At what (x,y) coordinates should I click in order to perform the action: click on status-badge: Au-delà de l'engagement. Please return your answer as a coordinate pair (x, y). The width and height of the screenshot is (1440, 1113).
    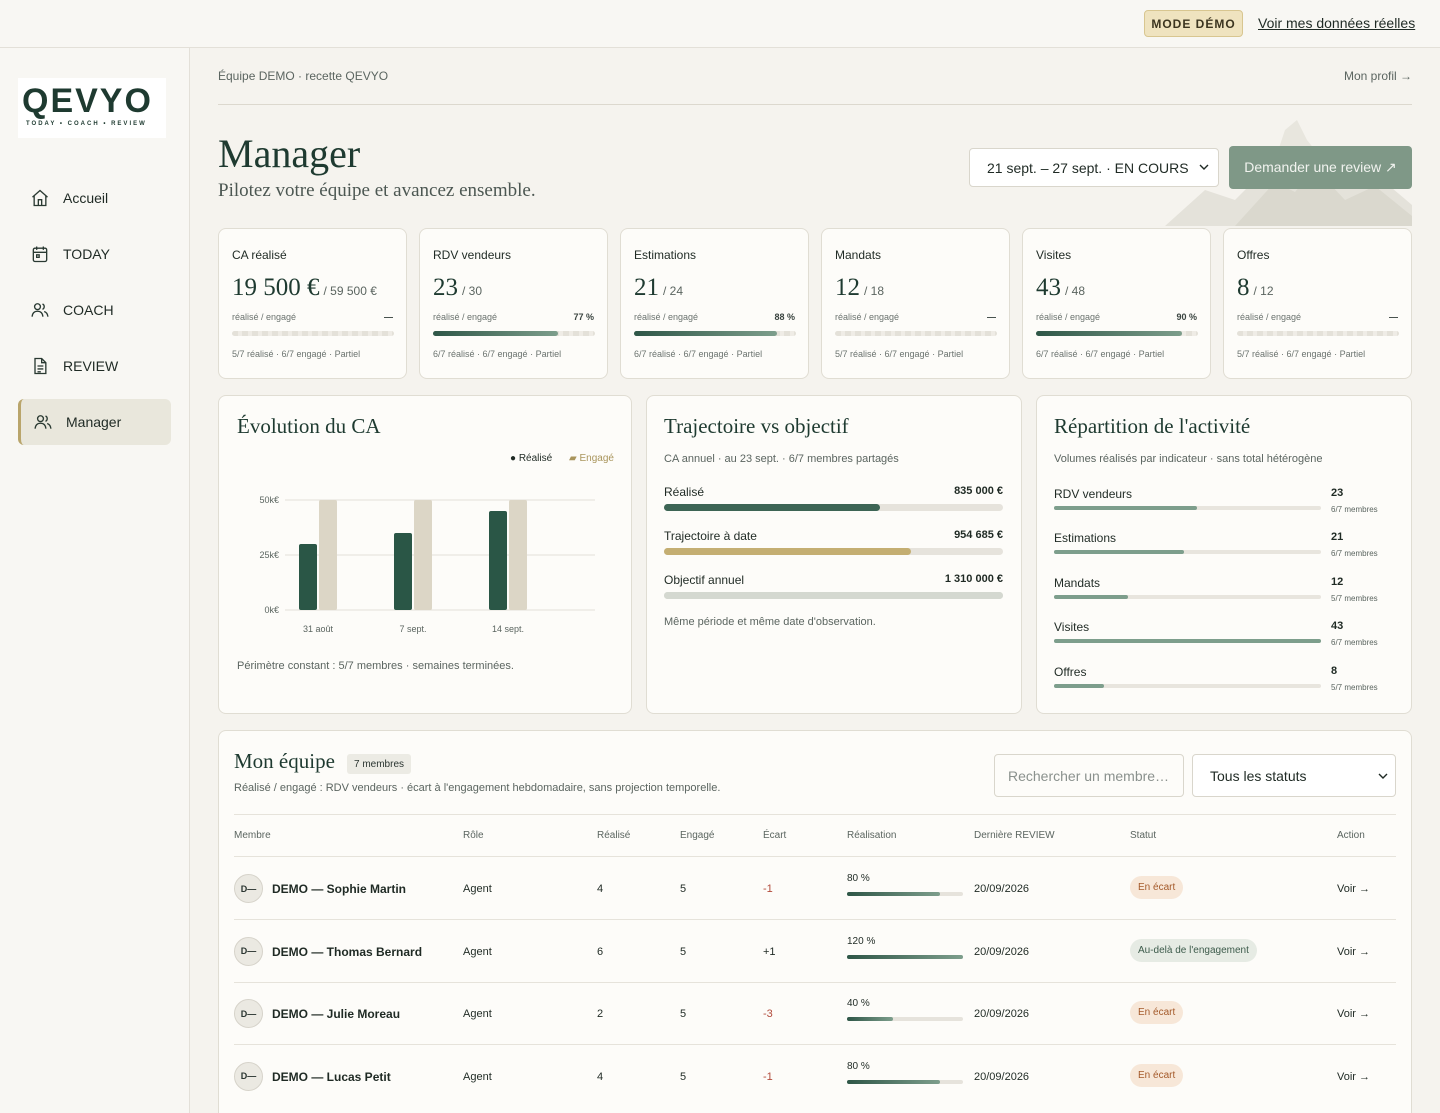
    Looking at the image, I should click on (1193, 950).